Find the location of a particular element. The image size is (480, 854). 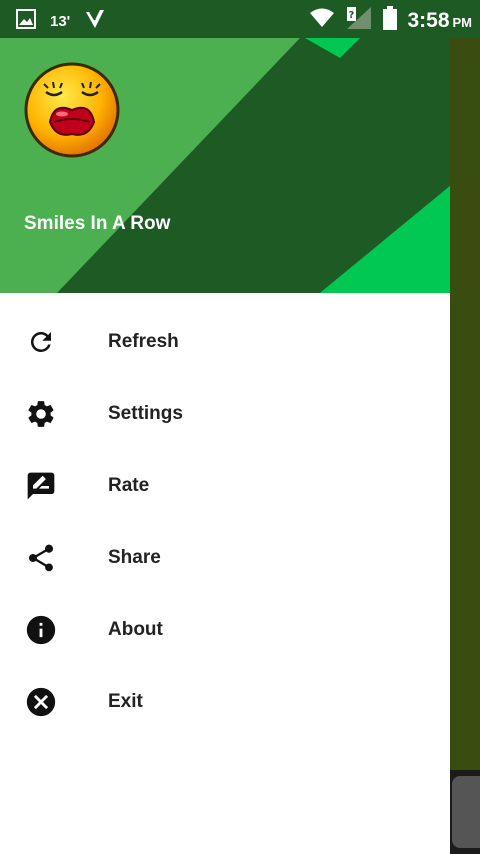

avatar is located at coordinates (72, 110).